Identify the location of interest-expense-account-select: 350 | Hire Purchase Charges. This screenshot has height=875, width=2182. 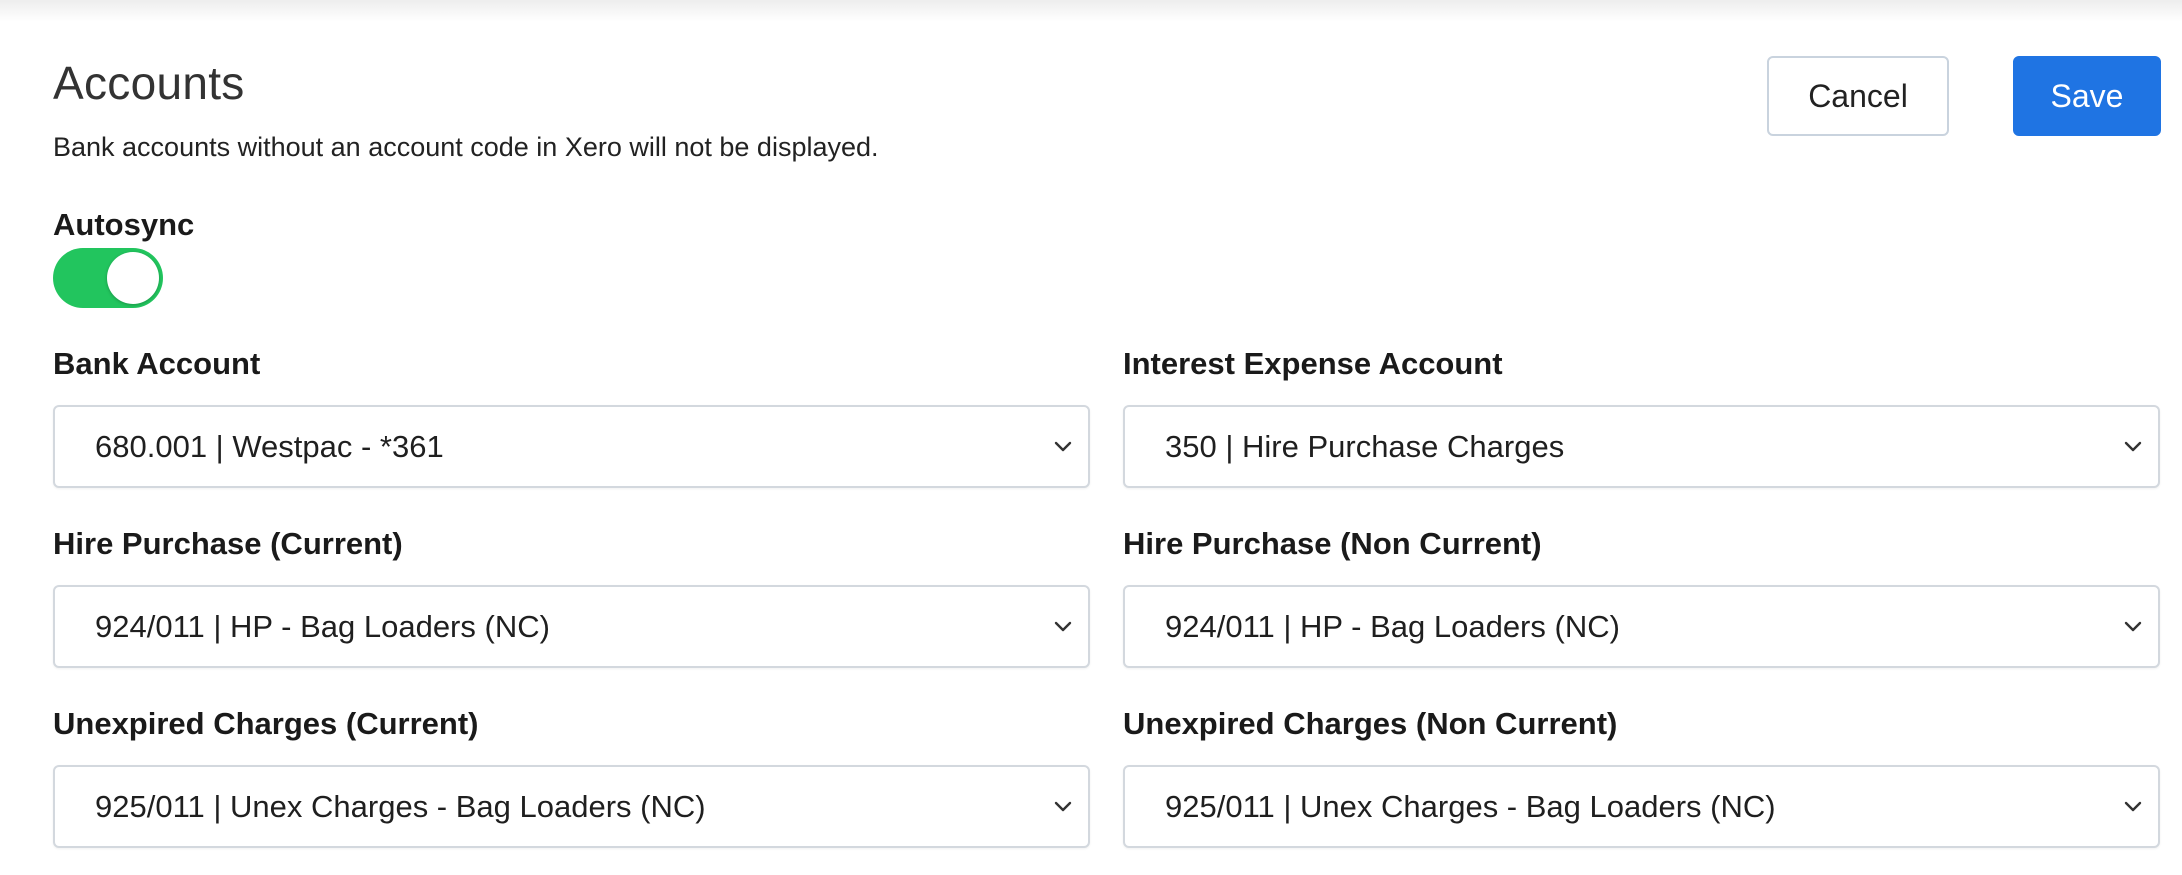
(1641, 446).